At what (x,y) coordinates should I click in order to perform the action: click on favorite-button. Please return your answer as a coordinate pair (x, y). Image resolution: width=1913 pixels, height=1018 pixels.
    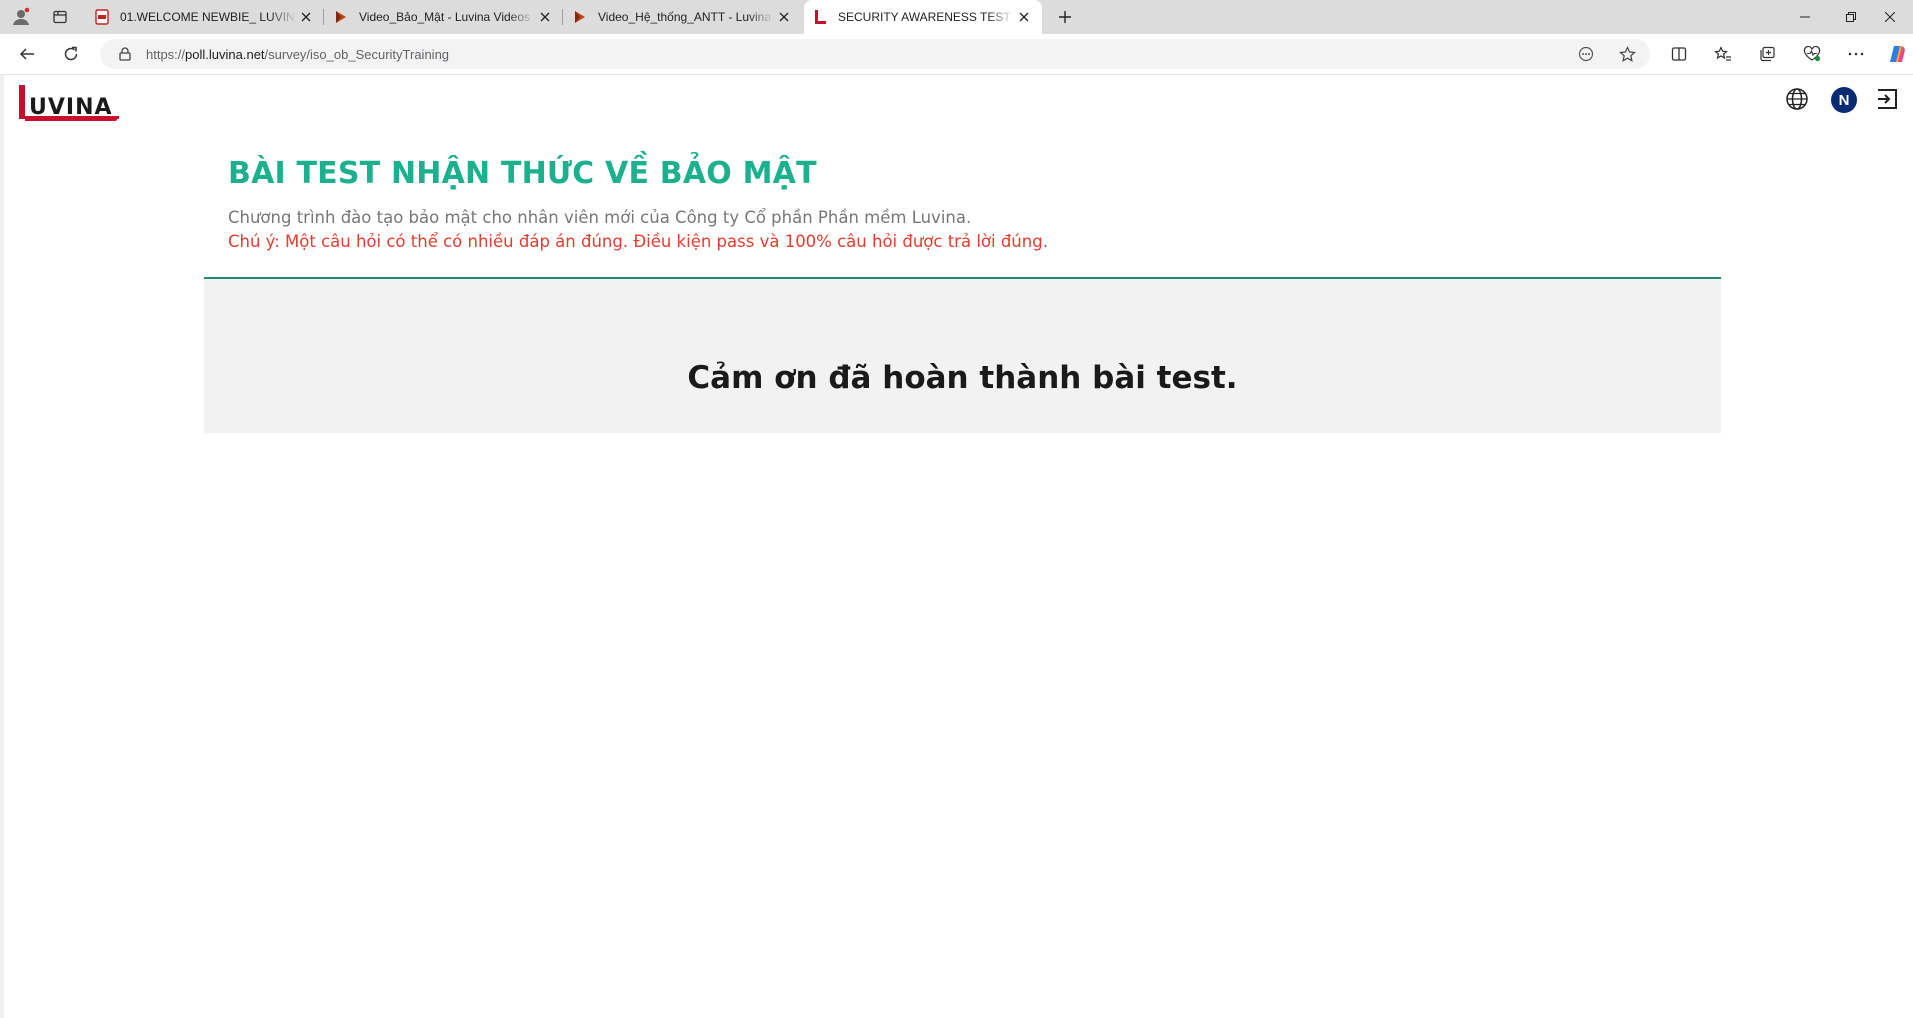
    Looking at the image, I should click on (1627, 54).